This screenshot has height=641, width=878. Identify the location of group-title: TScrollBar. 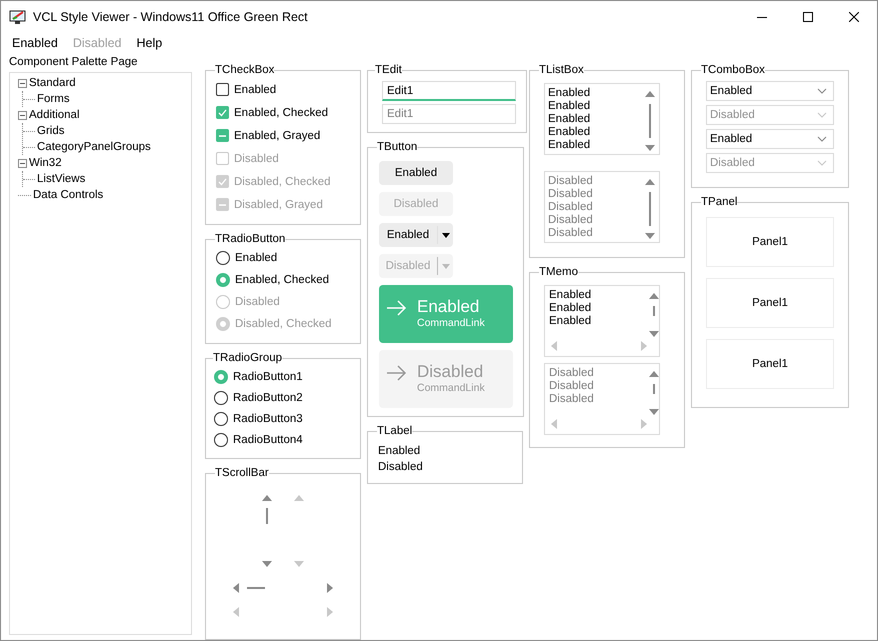
(242, 473).